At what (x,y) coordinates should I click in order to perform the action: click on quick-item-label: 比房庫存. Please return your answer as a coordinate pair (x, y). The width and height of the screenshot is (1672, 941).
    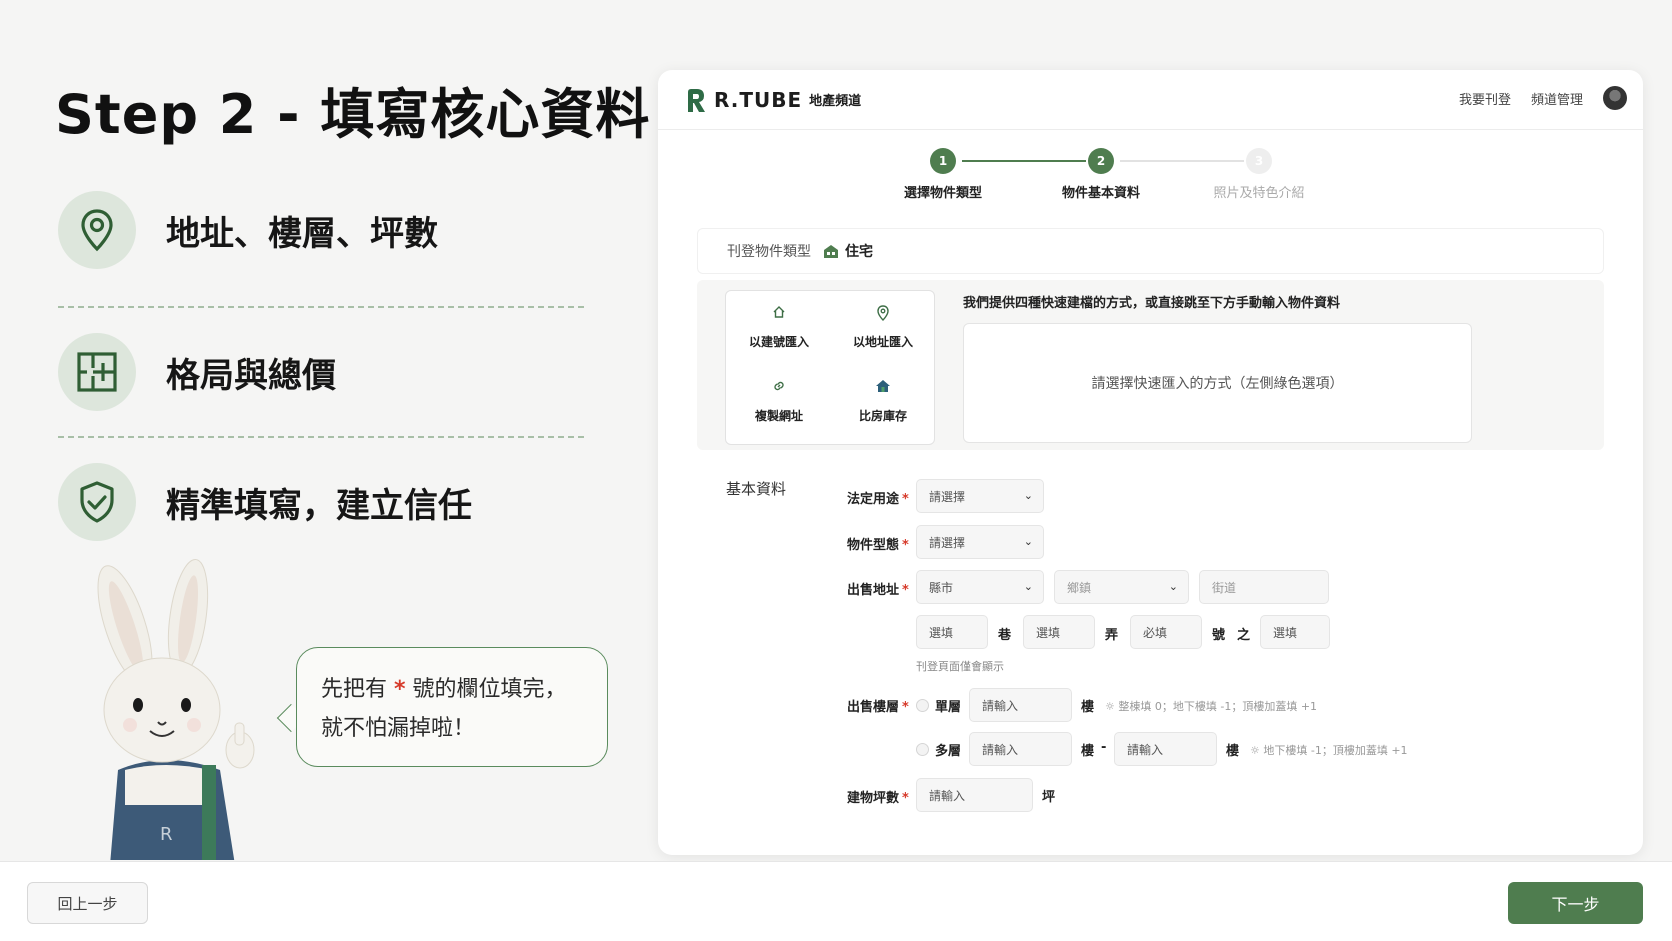
    Looking at the image, I should click on (882, 416).